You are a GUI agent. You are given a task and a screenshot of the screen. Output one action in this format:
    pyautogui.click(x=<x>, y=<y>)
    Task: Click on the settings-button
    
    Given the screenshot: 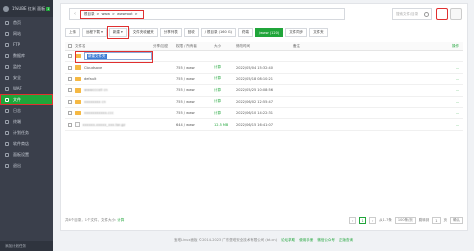 What is the action you would take?
    pyautogui.click(x=456, y=14)
    